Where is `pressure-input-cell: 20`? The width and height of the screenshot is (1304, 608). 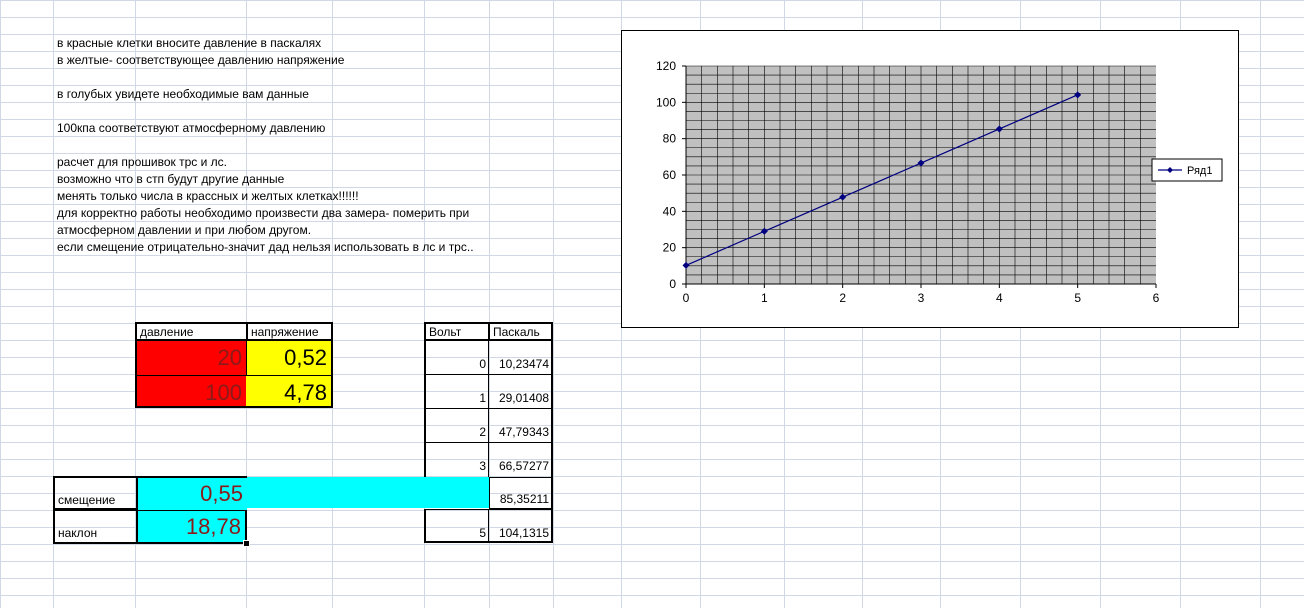 pressure-input-cell: 20 is located at coordinates (191, 358).